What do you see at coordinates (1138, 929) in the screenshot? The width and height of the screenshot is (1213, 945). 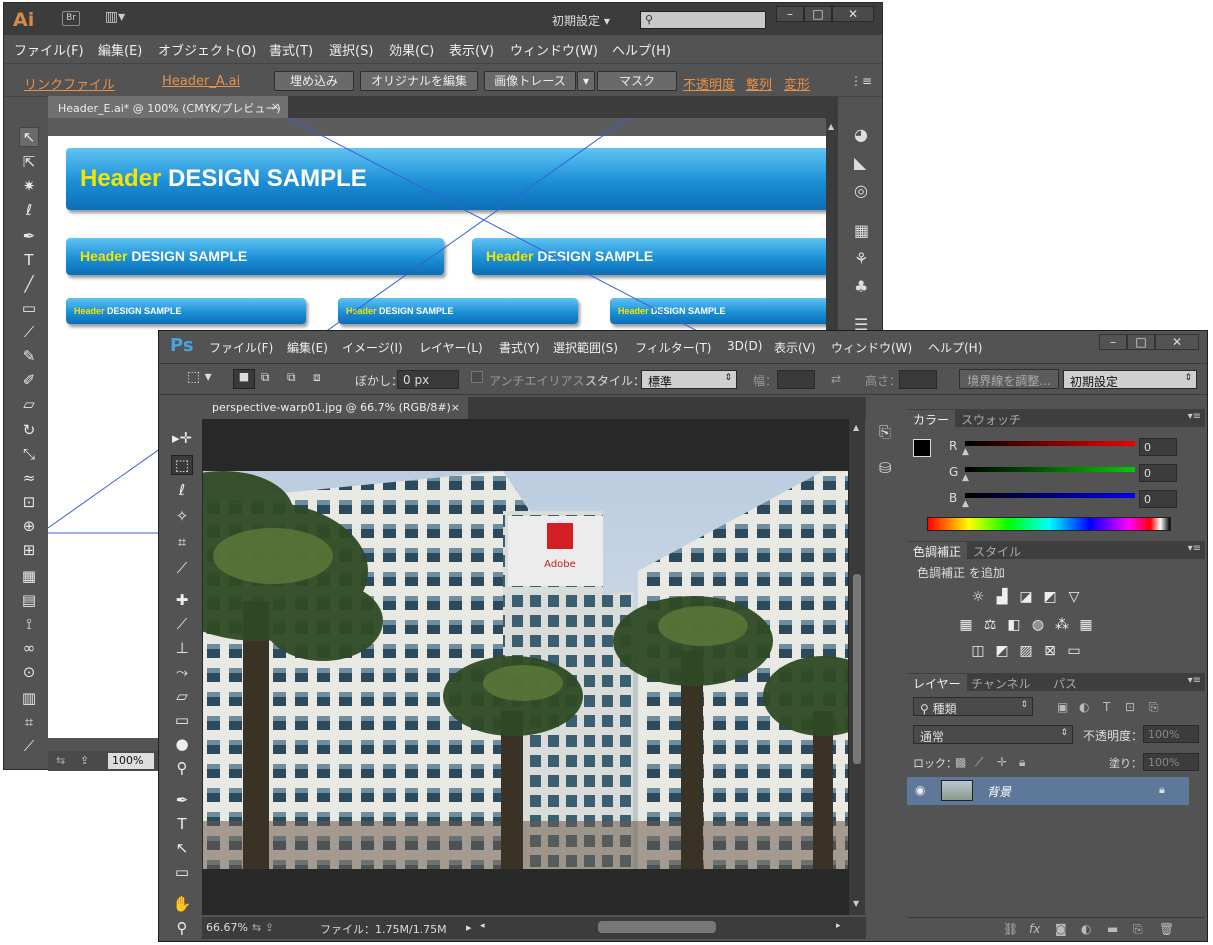 I see `new-layer-icon: ⎘` at bounding box center [1138, 929].